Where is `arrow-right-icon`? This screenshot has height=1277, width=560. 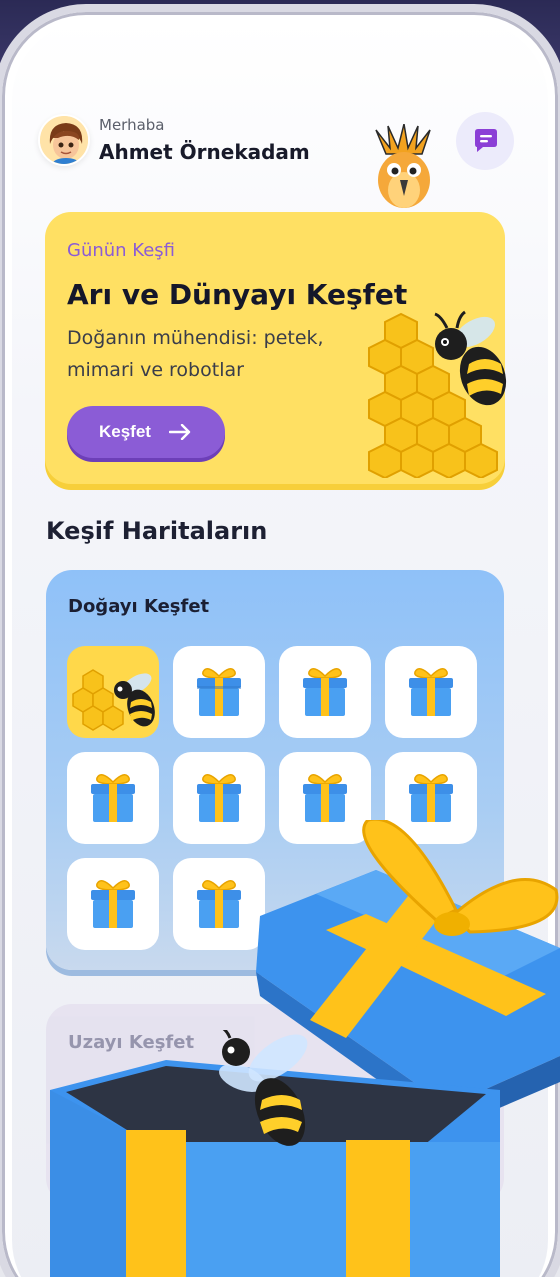
arrow-right-icon is located at coordinates (179, 432).